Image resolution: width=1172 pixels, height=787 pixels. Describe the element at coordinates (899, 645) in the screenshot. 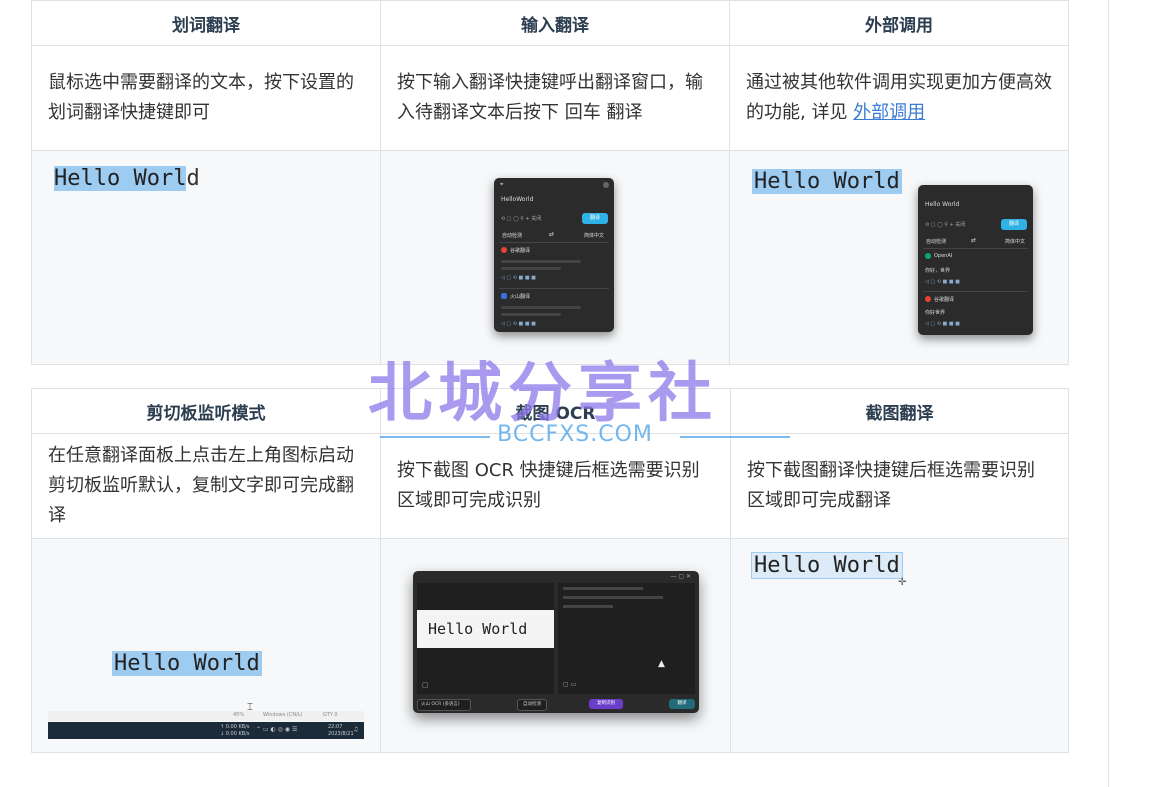

I see `demo-screenshot-translate: Hello World ✛` at that location.